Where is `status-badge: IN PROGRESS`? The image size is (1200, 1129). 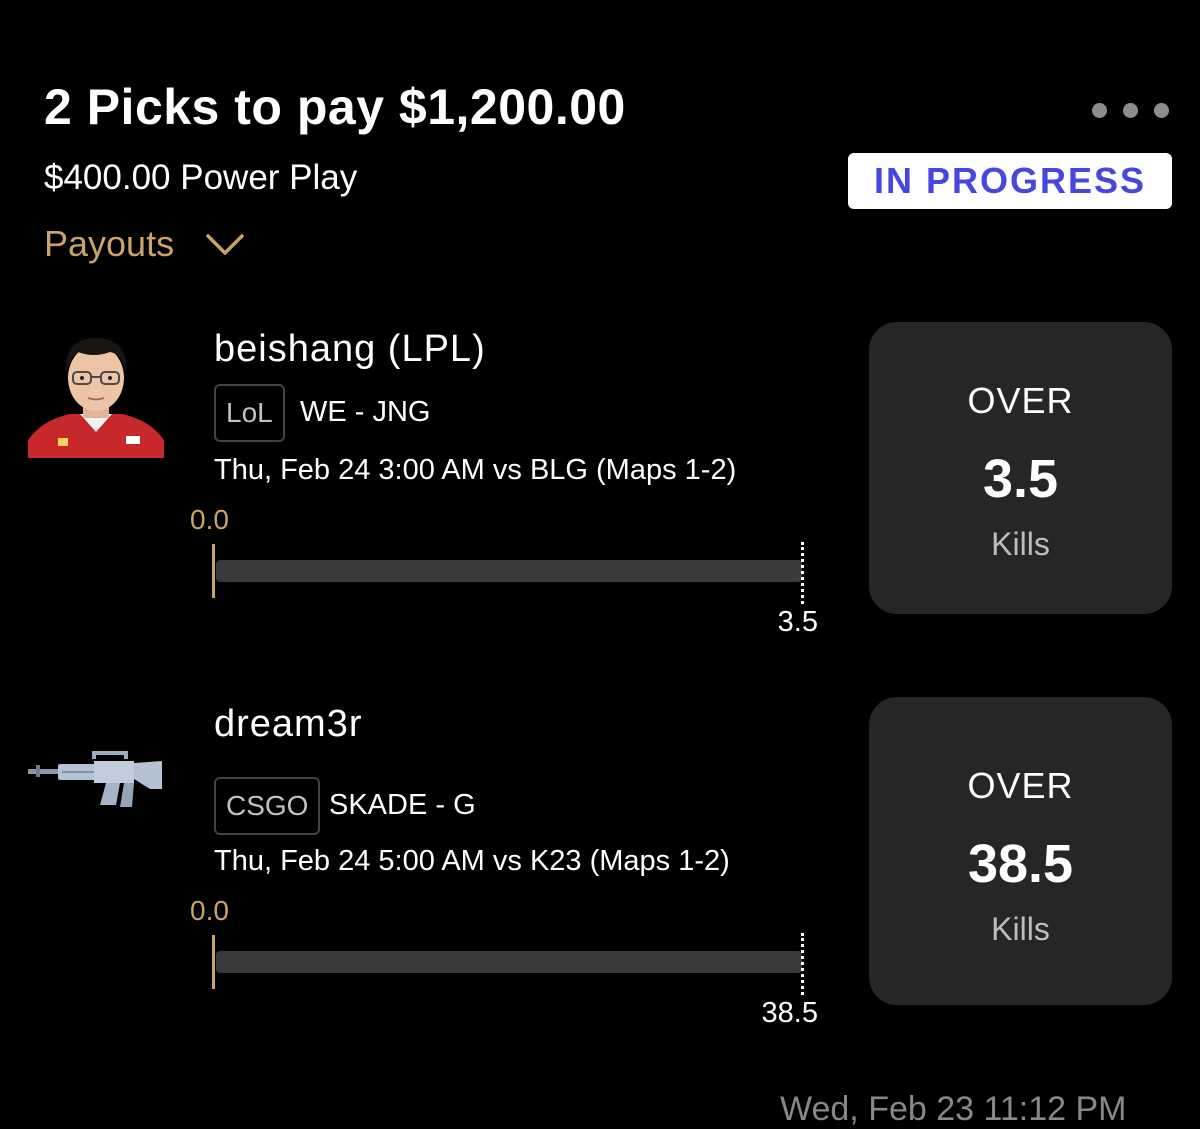
status-badge: IN PROGRESS is located at coordinates (1010, 181).